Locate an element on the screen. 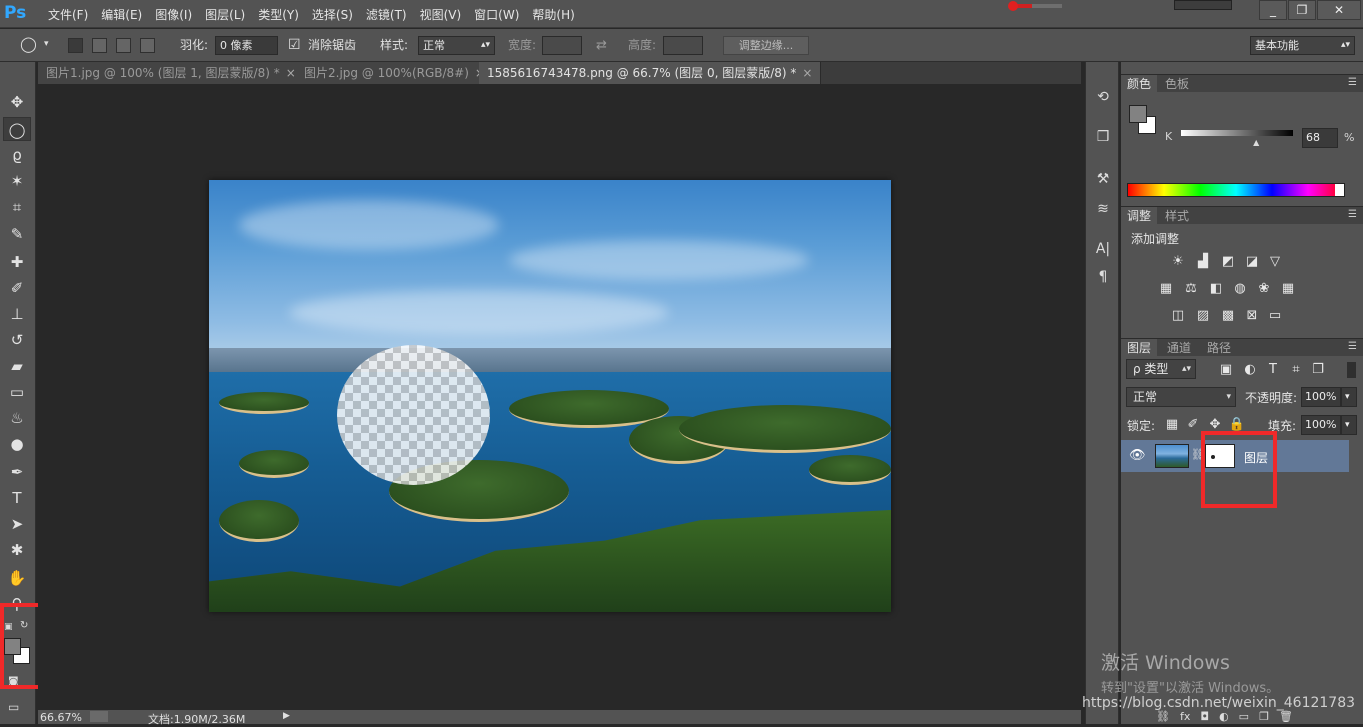 This screenshot has height=727, width=1363. filter-smart-icon: ❐ is located at coordinates (1318, 370).